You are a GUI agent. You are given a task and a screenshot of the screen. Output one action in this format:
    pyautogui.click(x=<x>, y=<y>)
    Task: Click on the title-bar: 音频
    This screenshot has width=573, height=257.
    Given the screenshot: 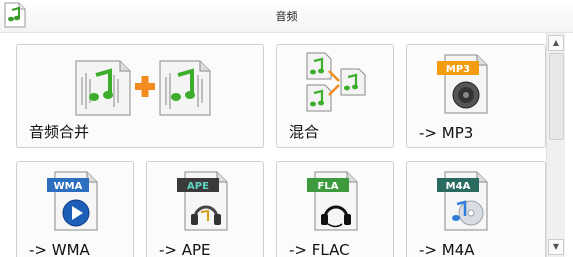 What is the action you would take?
    pyautogui.click(x=286, y=16)
    